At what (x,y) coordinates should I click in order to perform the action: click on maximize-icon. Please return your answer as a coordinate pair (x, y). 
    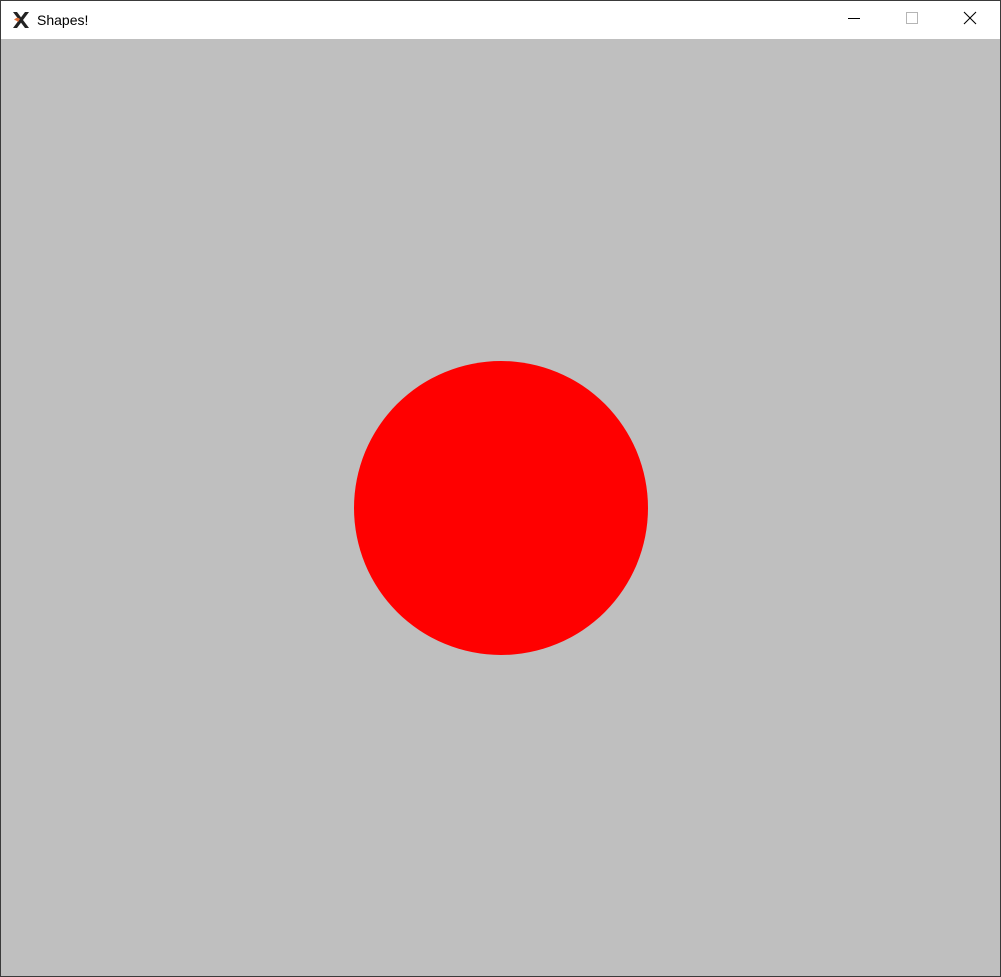
    Looking at the image, I should click on (912, 20).